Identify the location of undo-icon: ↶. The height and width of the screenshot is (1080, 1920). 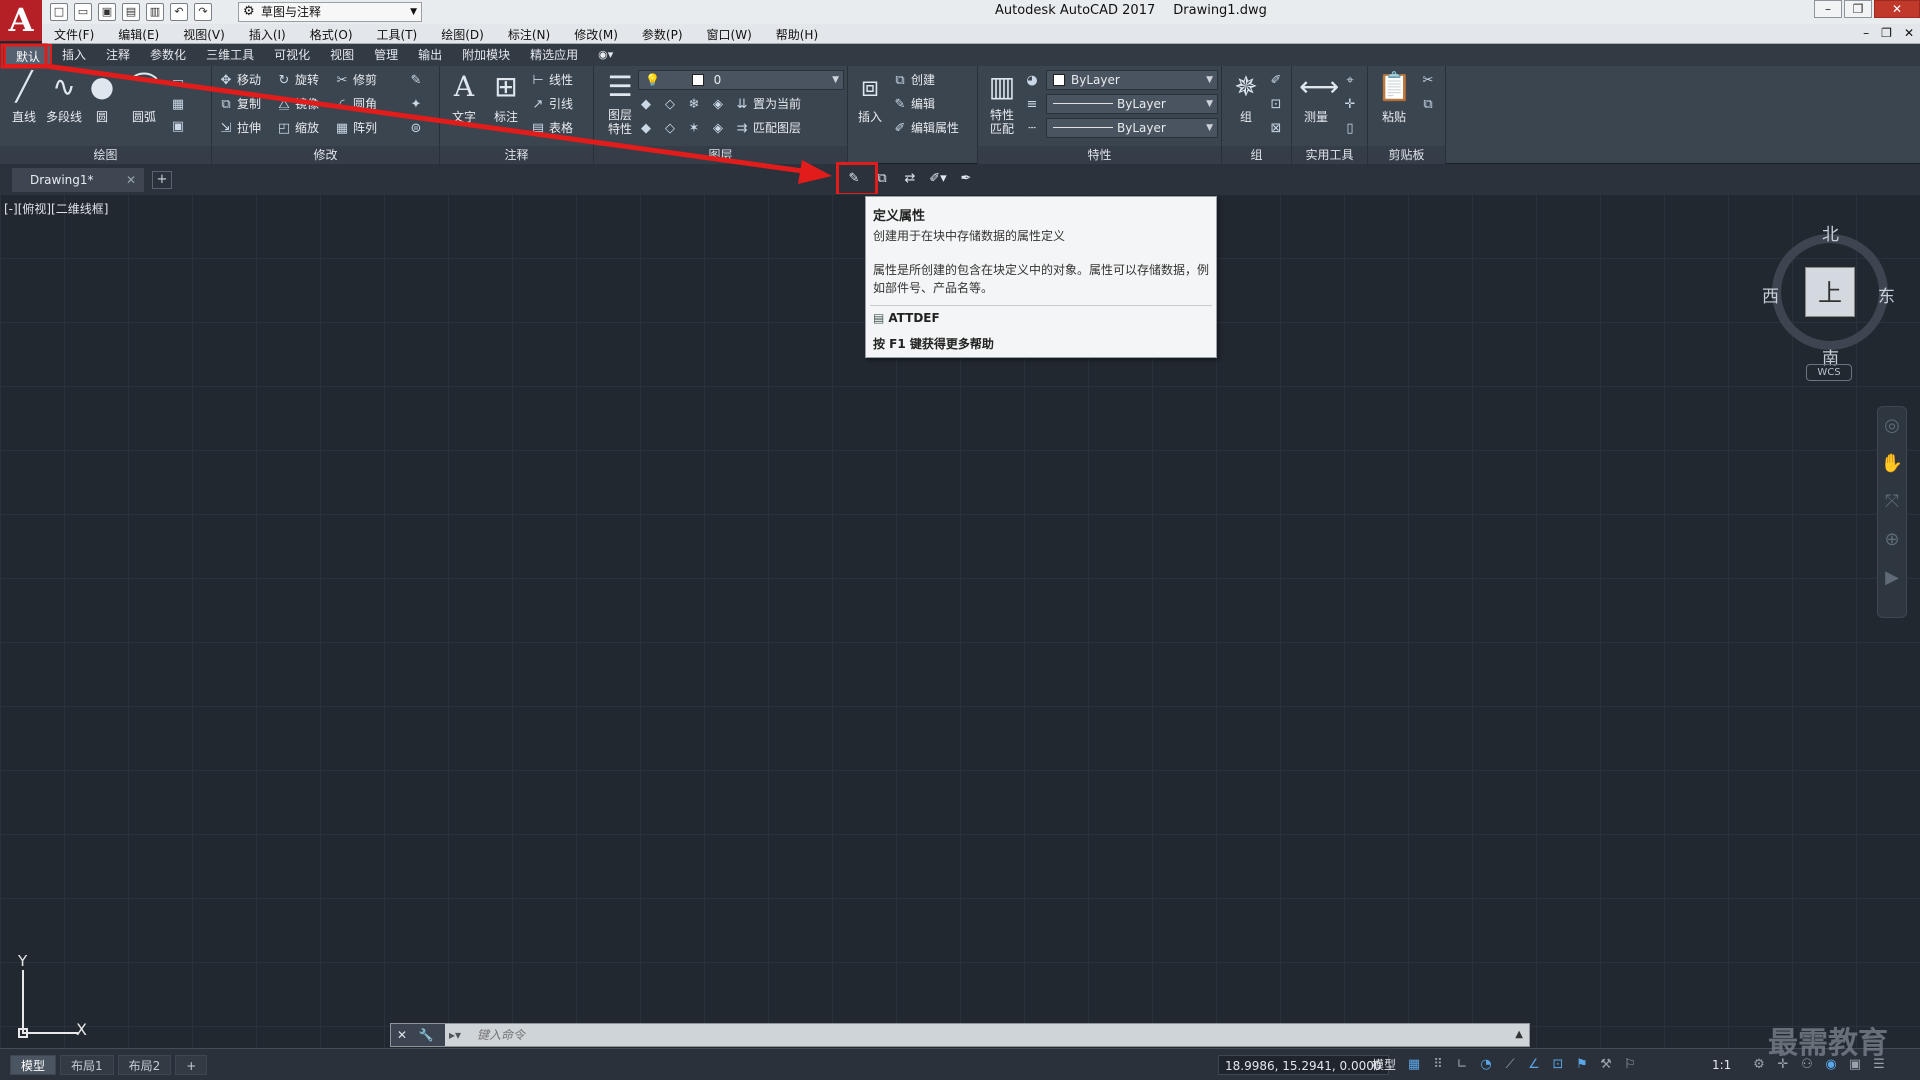
(179, 12).